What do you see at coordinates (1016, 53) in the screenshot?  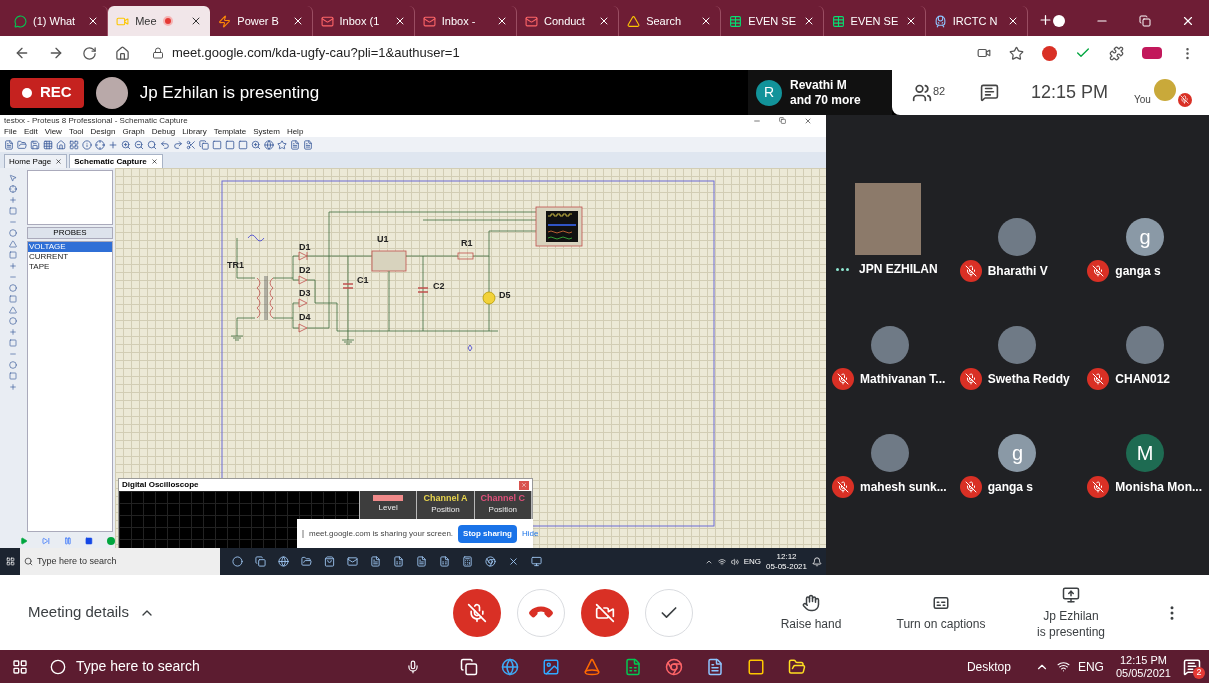 I see `star-icon` at bounding box center [1016, 53].